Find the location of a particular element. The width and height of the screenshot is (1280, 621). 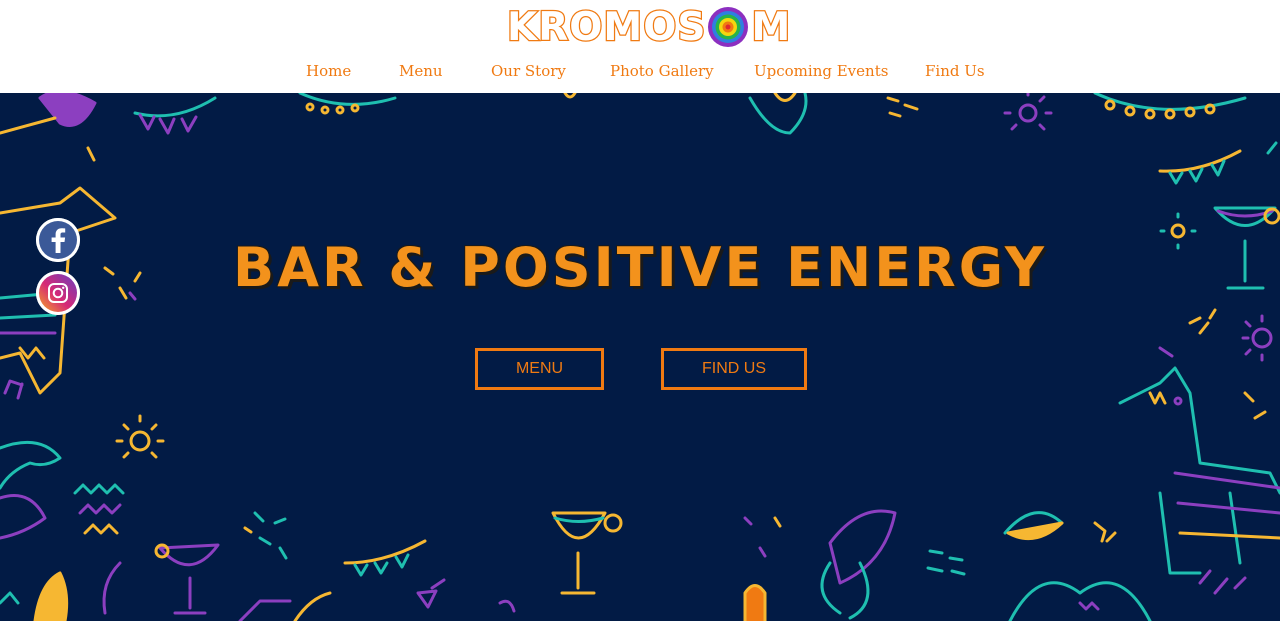

brand-logo: KROMOS M is located at coordinates (649, 27).